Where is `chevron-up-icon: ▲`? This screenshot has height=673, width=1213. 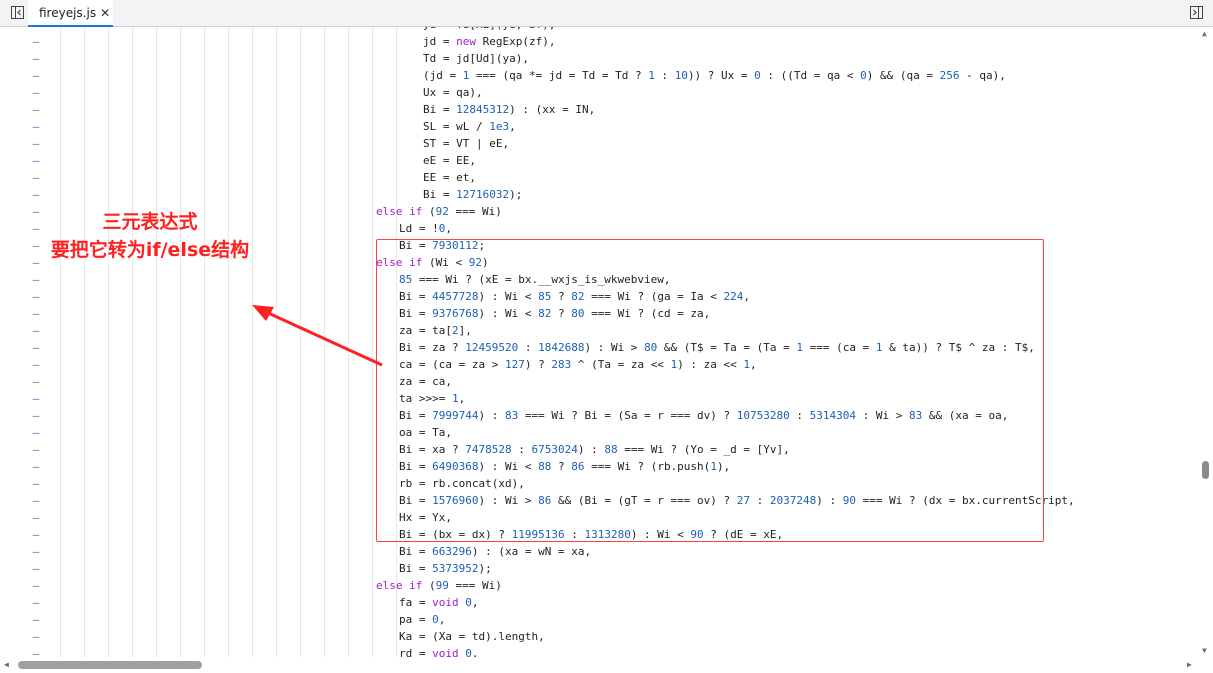 chevron-up-icon: ▲ is located at coordinates (1204, 34).